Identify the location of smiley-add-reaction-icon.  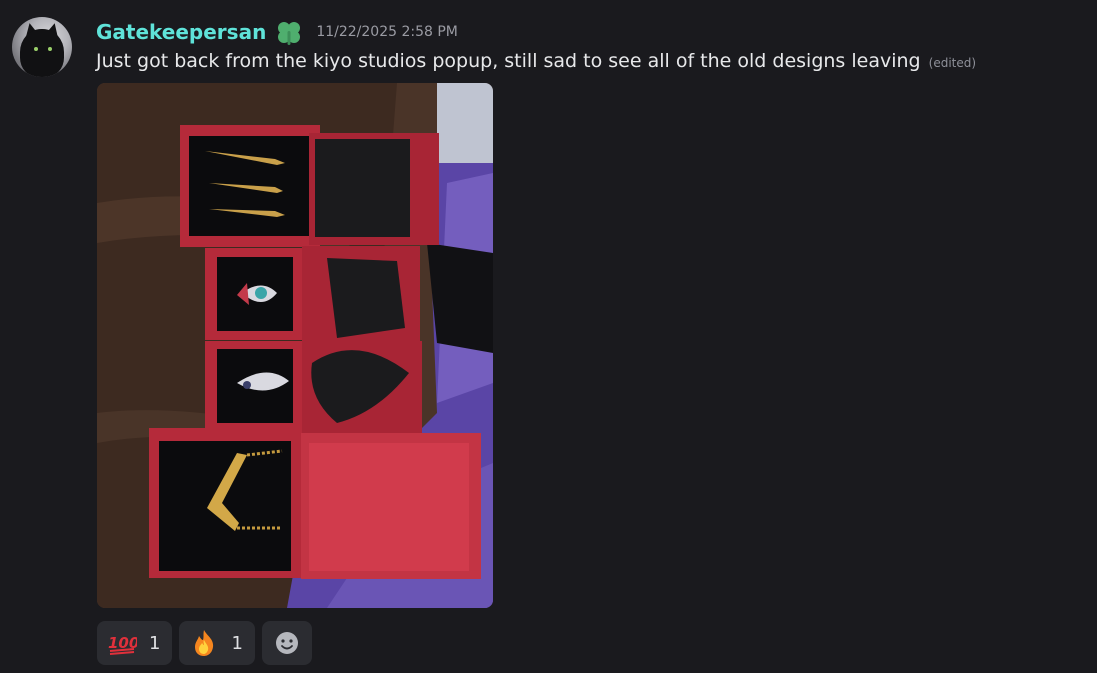
(287, 643).